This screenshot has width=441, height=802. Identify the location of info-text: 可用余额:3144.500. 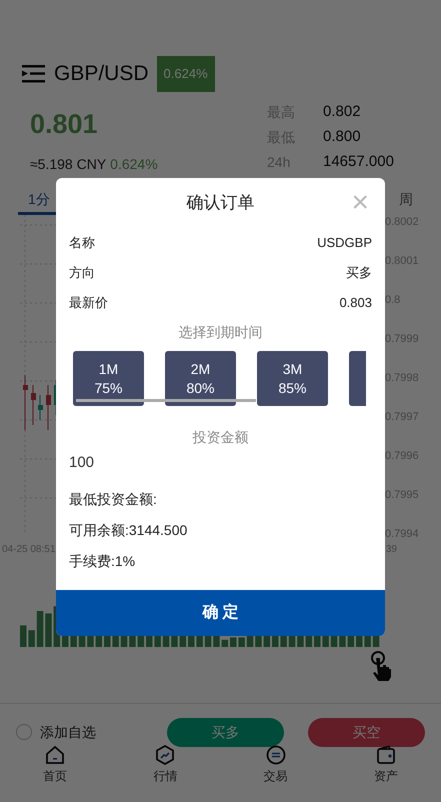
(128, 530).